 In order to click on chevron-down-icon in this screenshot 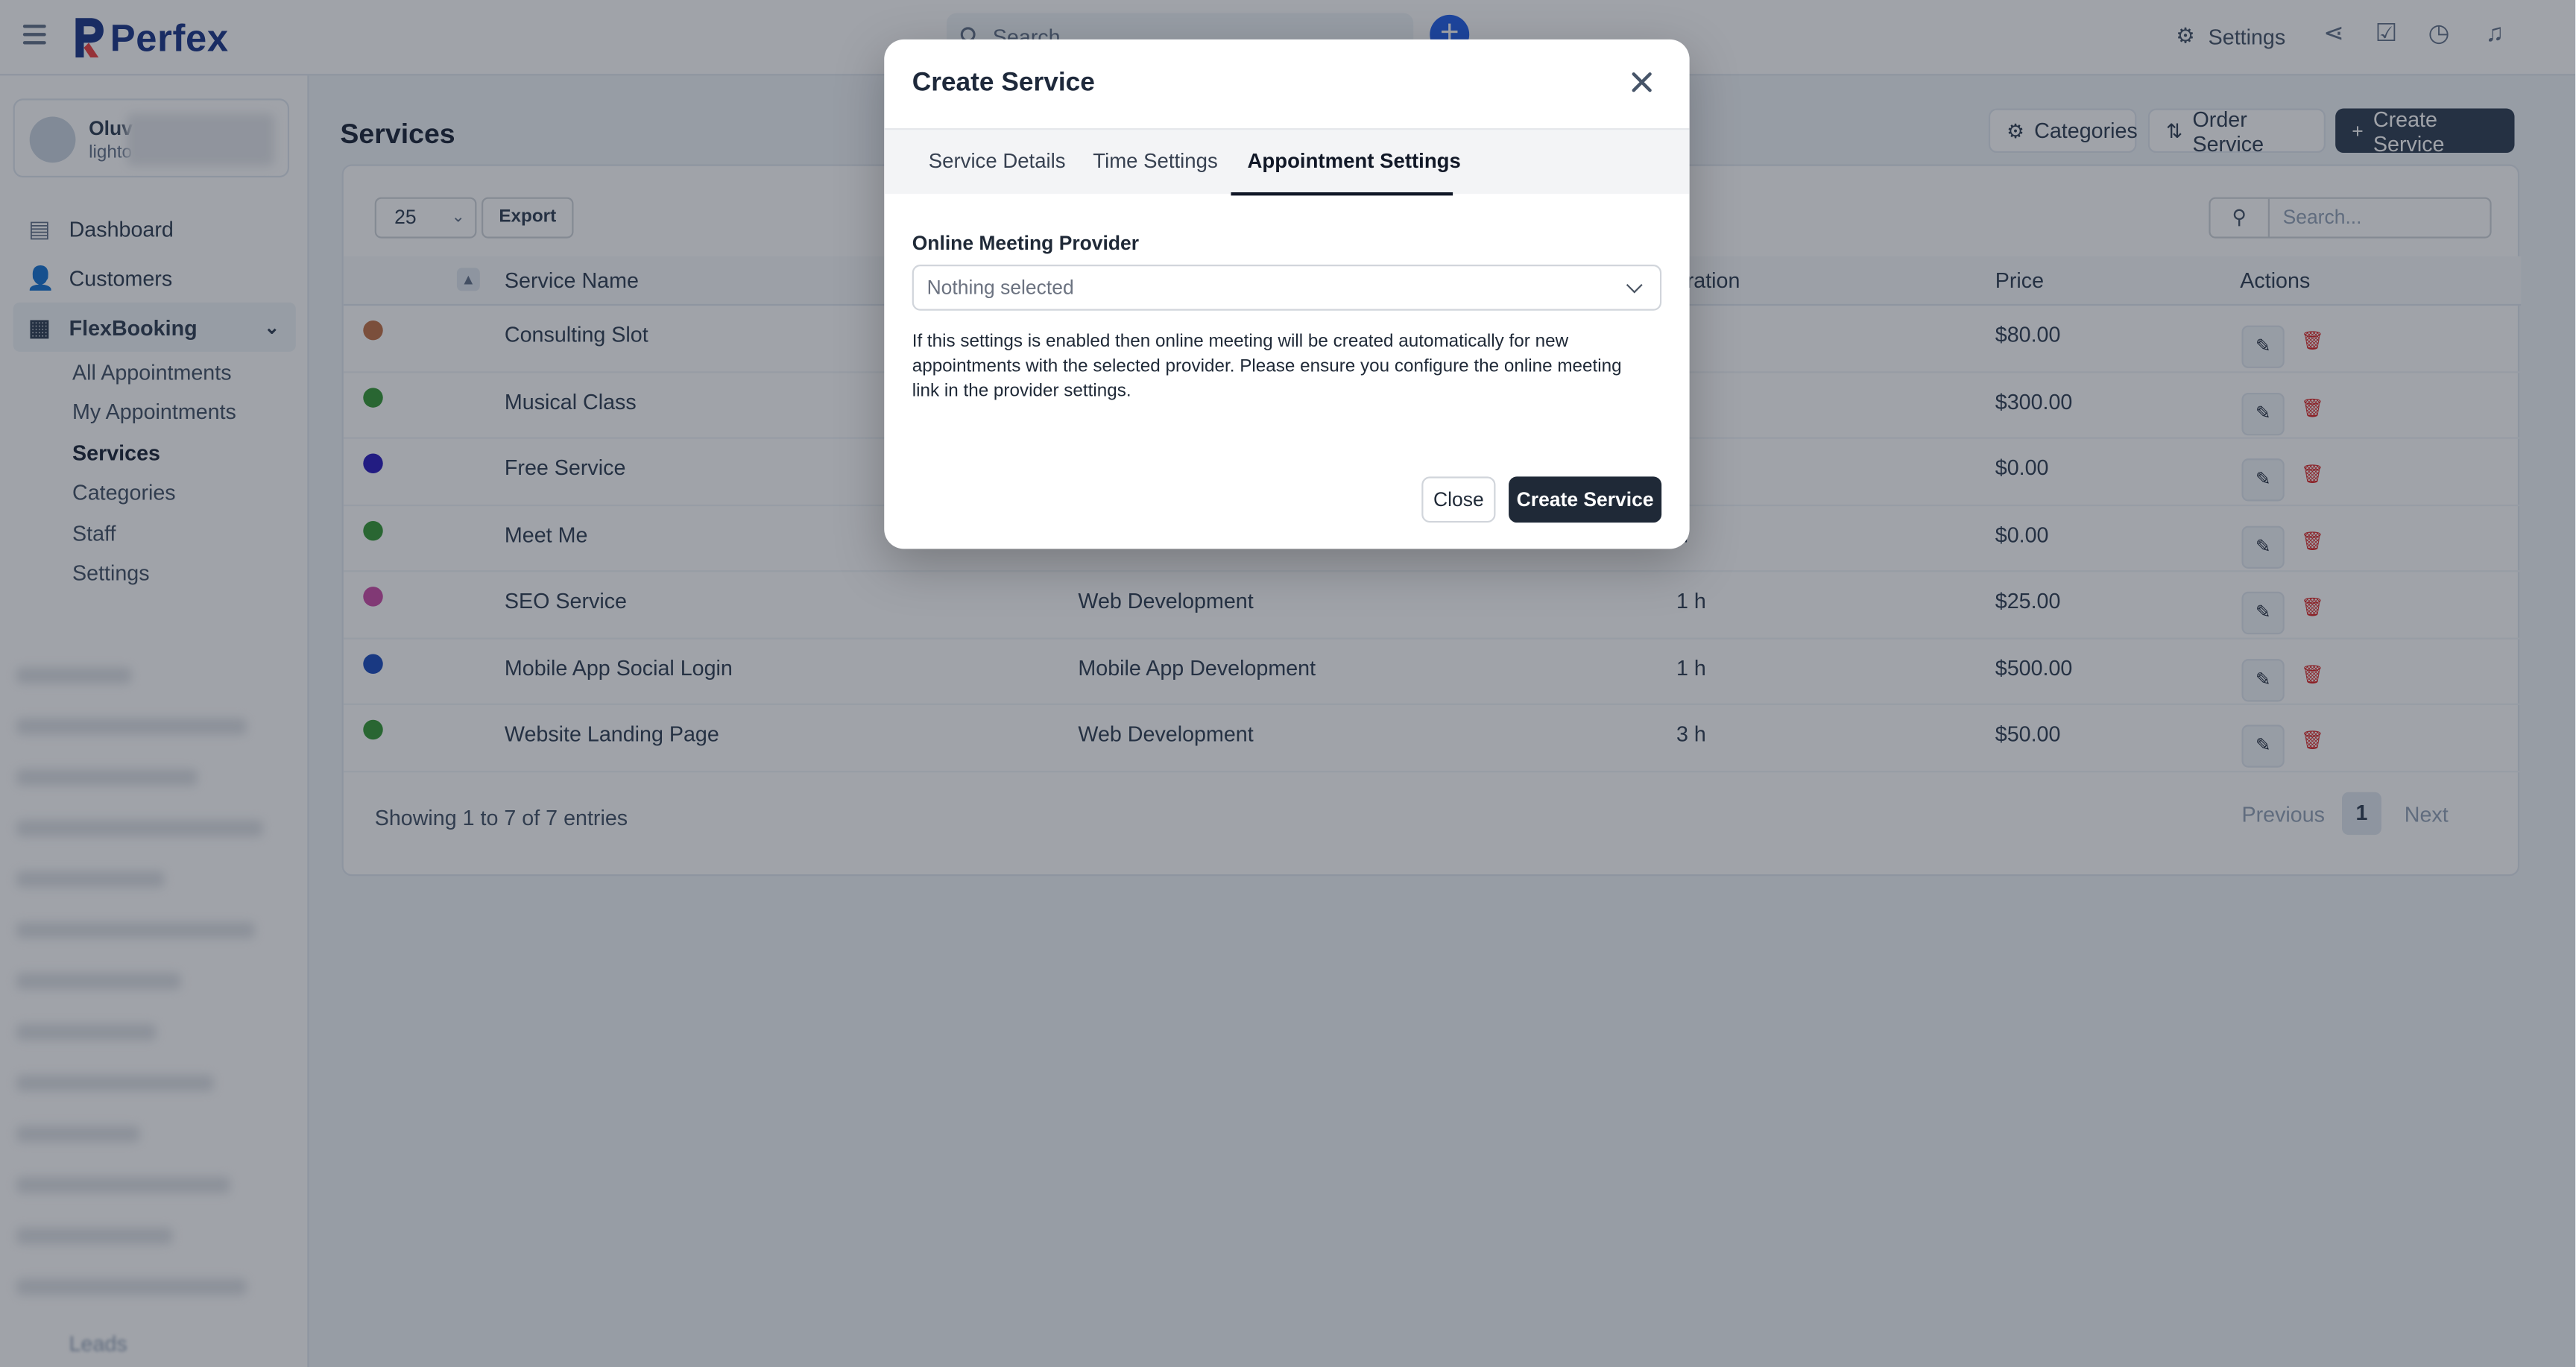, I will do `click(1634, 285)`.